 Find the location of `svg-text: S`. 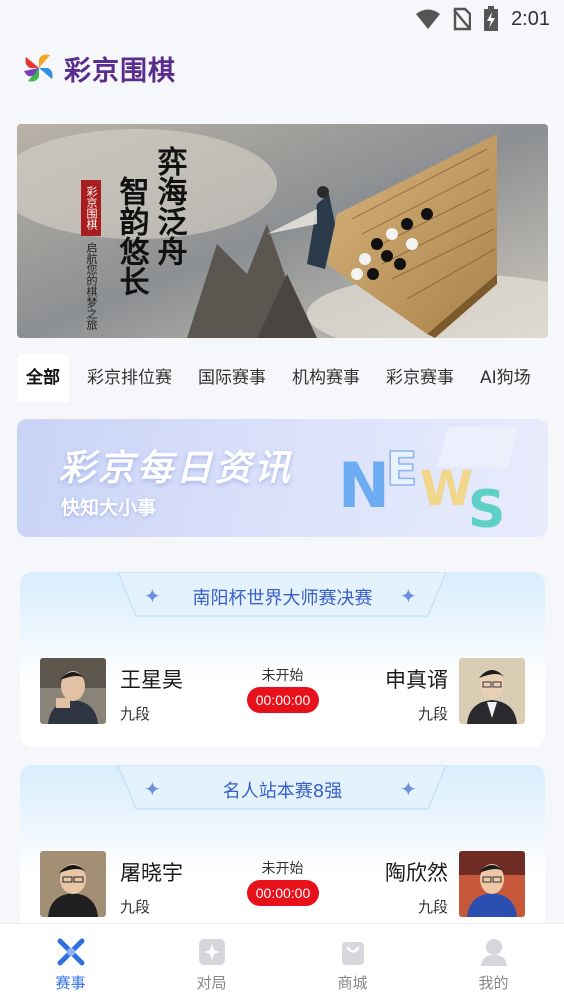

svg-text: S is located at coordinates (486, 508).